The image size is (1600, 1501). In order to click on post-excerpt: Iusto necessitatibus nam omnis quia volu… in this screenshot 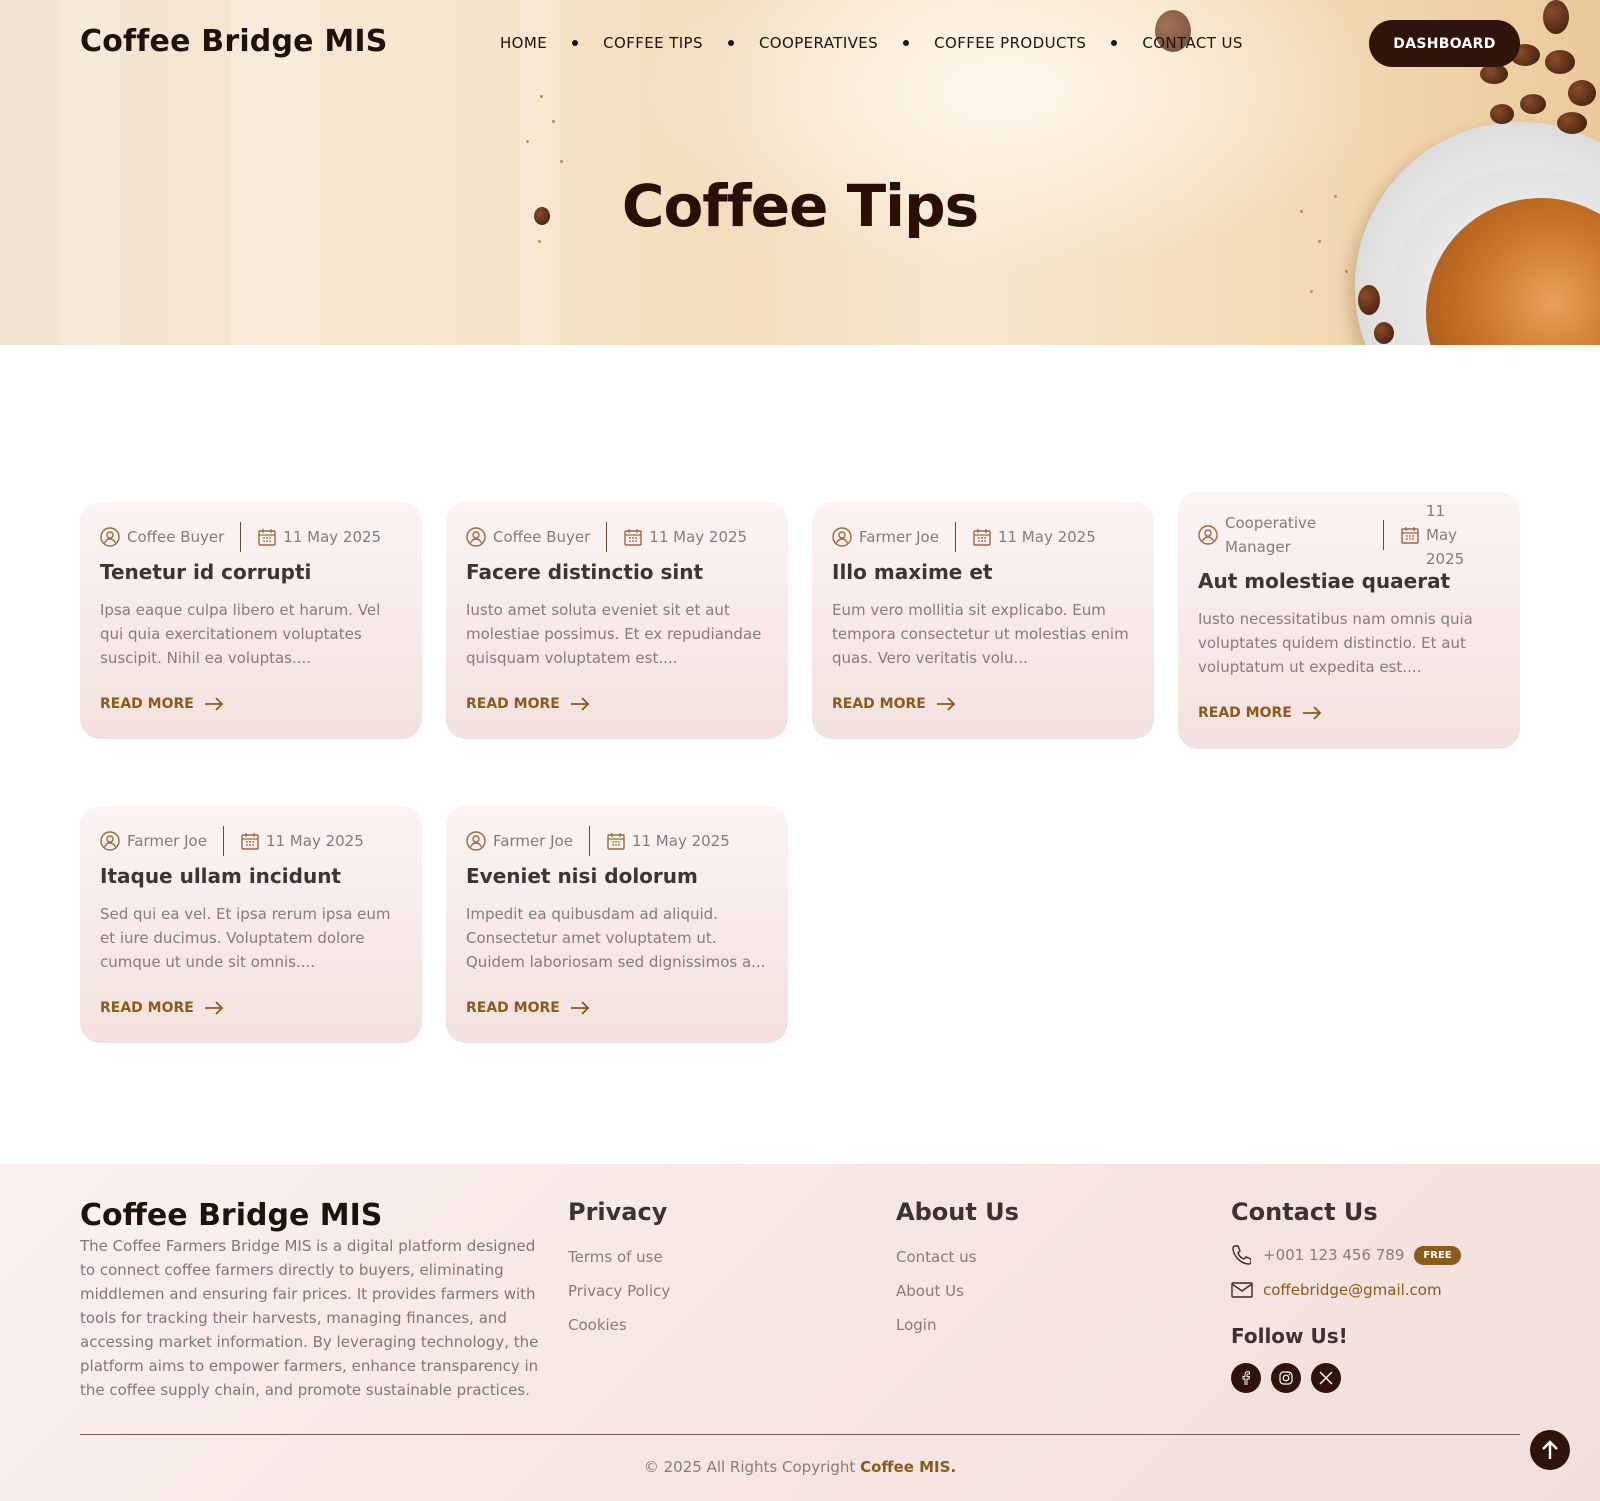, I will do `click(1335, 643)`.